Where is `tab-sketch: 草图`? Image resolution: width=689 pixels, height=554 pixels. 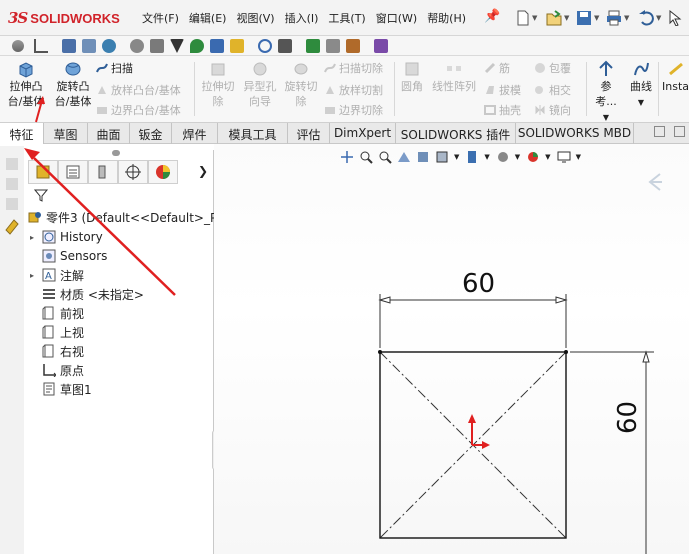 tab-sketch: 草图 is located at coordinates (66, 133).